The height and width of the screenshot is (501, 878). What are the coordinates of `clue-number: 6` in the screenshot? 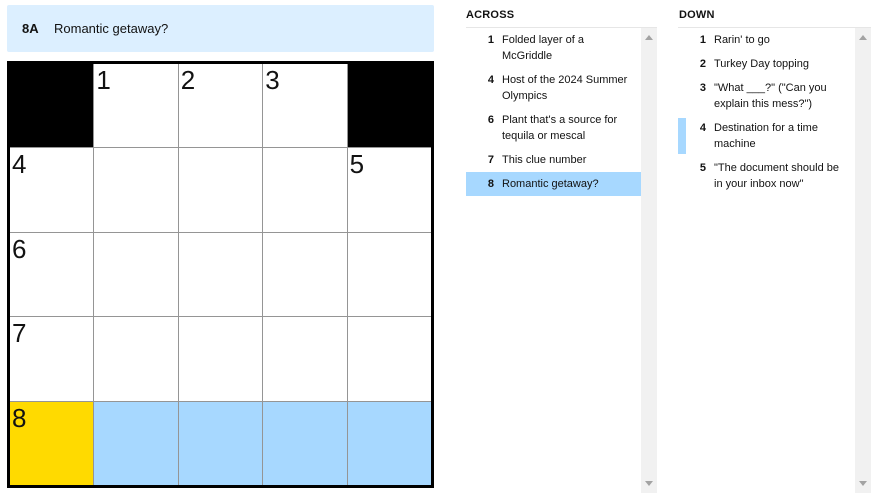 It's located at (490, 120).